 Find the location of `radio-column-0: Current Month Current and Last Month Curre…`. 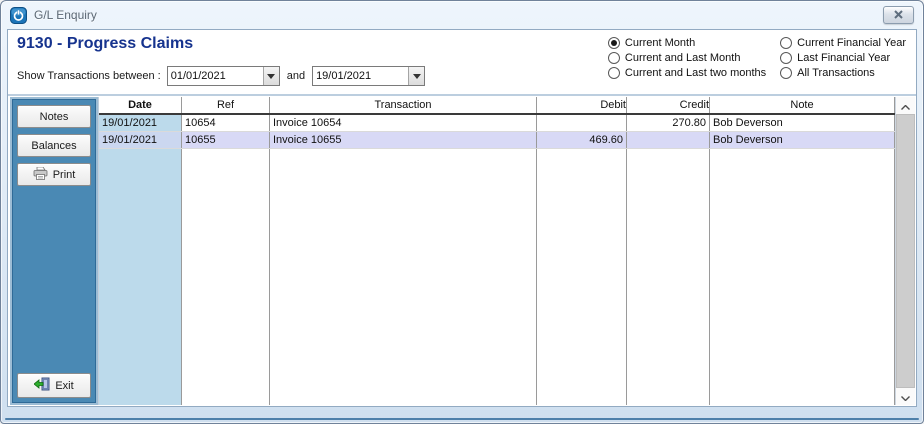

radio-column-0: Current Month Current and Last Month Curre… is located at coordinates (687, 58).